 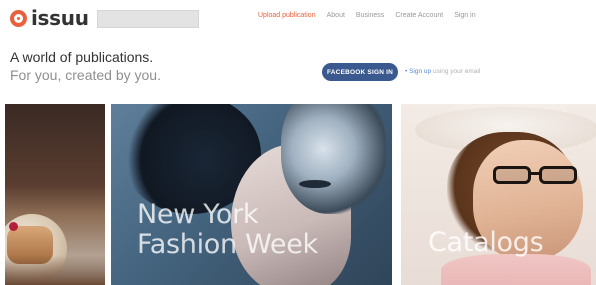 What do you see at coordinates (315, 184) in the screenshot?
I see `model-eye-image` at bounding box center [315, 184].